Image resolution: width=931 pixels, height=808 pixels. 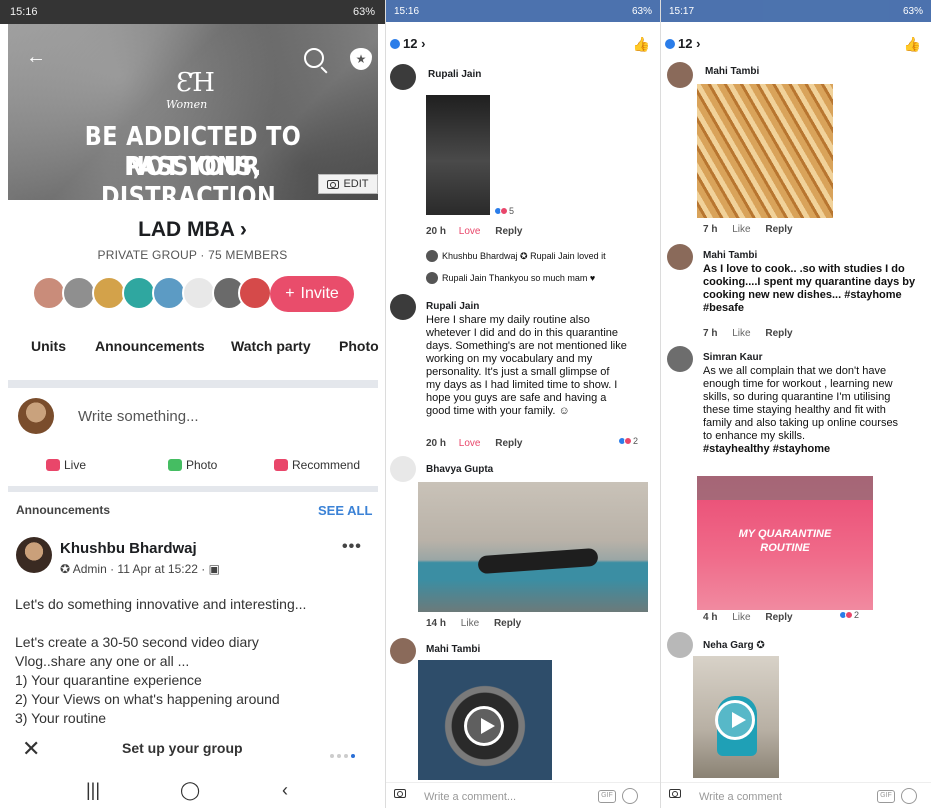 I want to click on tab-photo: Photo, so click(x=359, y=346).